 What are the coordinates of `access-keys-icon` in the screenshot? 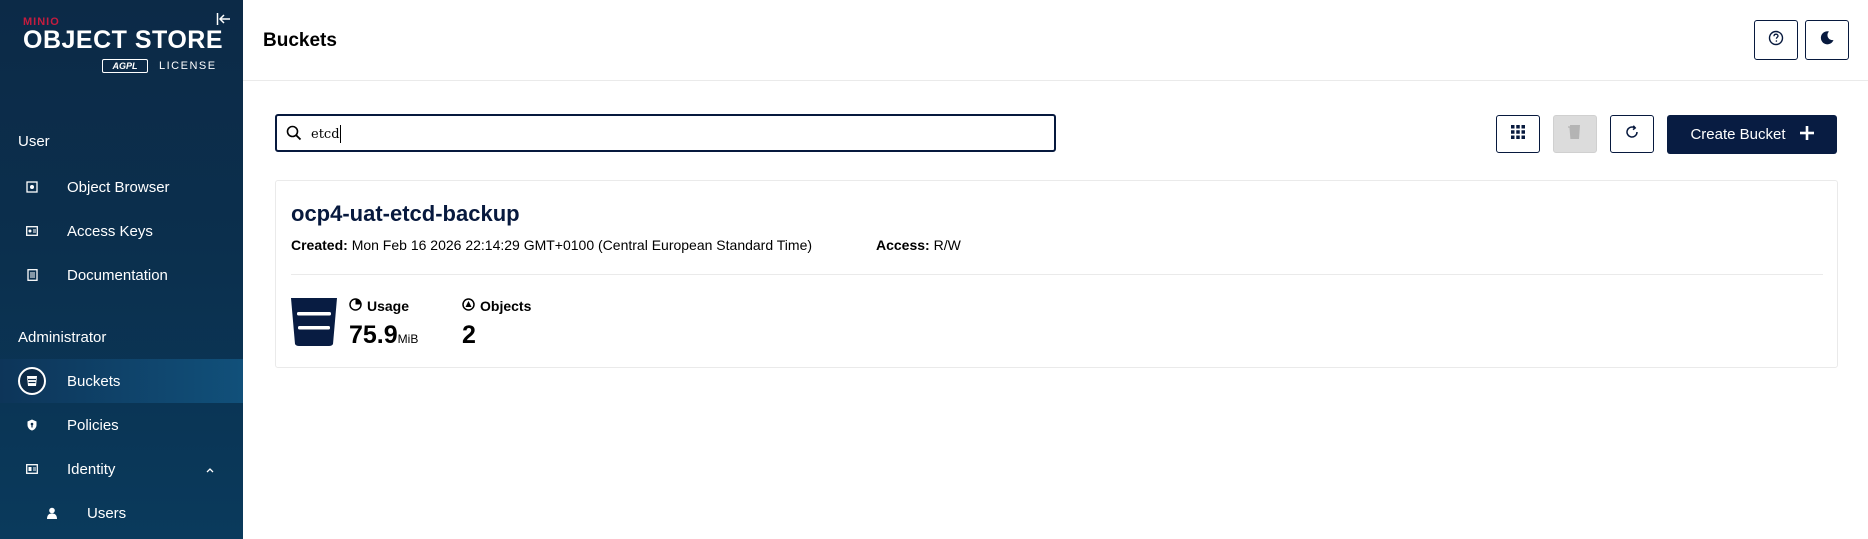 It's located at (32, 231).